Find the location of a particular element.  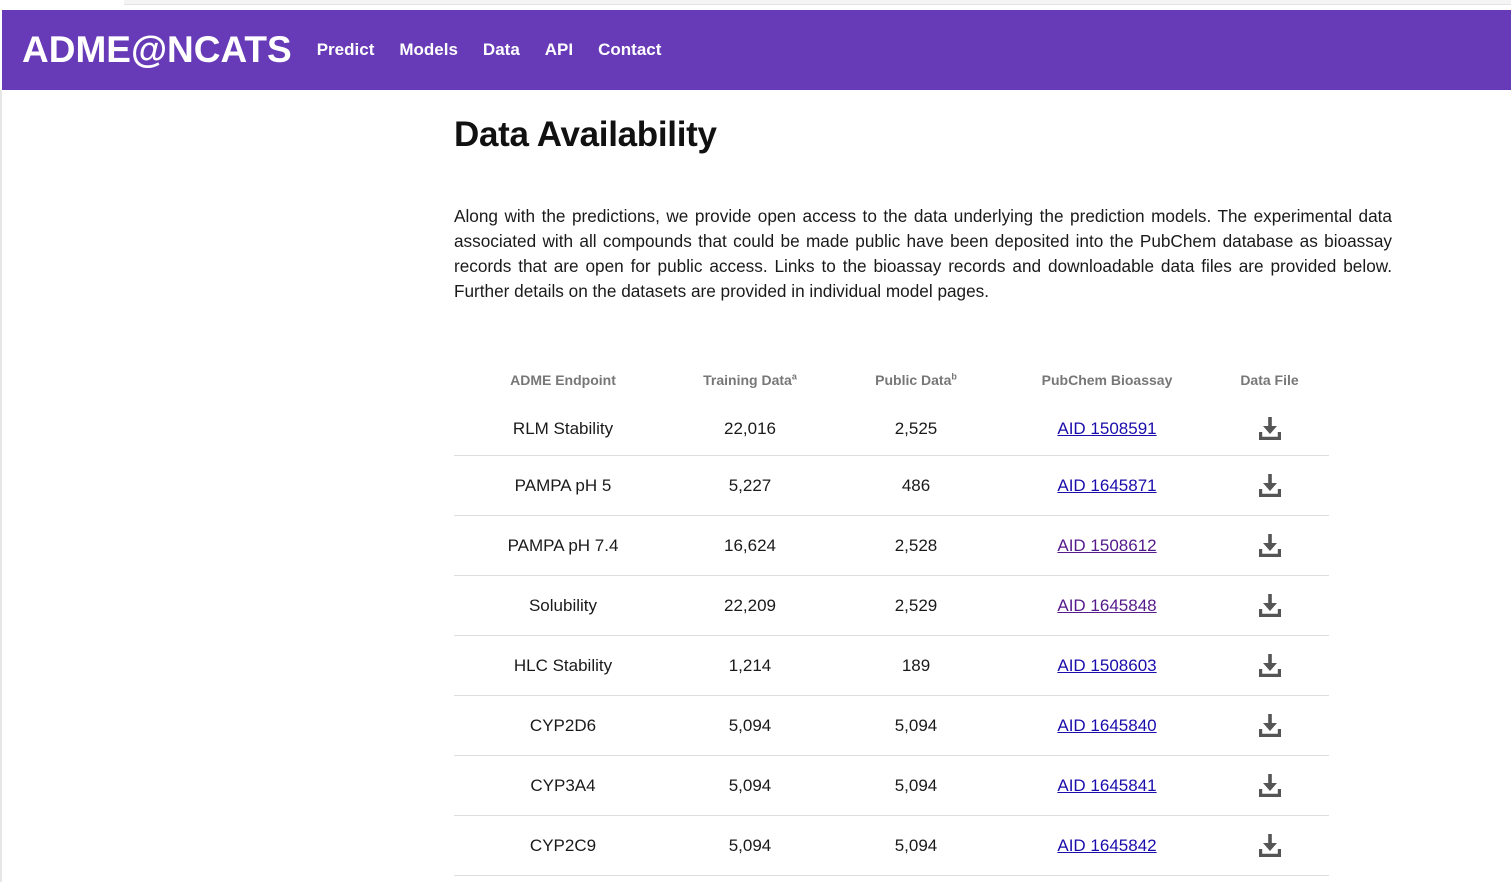

header-endpoint: ADME Endpoint is located at coordinates (563, 380).